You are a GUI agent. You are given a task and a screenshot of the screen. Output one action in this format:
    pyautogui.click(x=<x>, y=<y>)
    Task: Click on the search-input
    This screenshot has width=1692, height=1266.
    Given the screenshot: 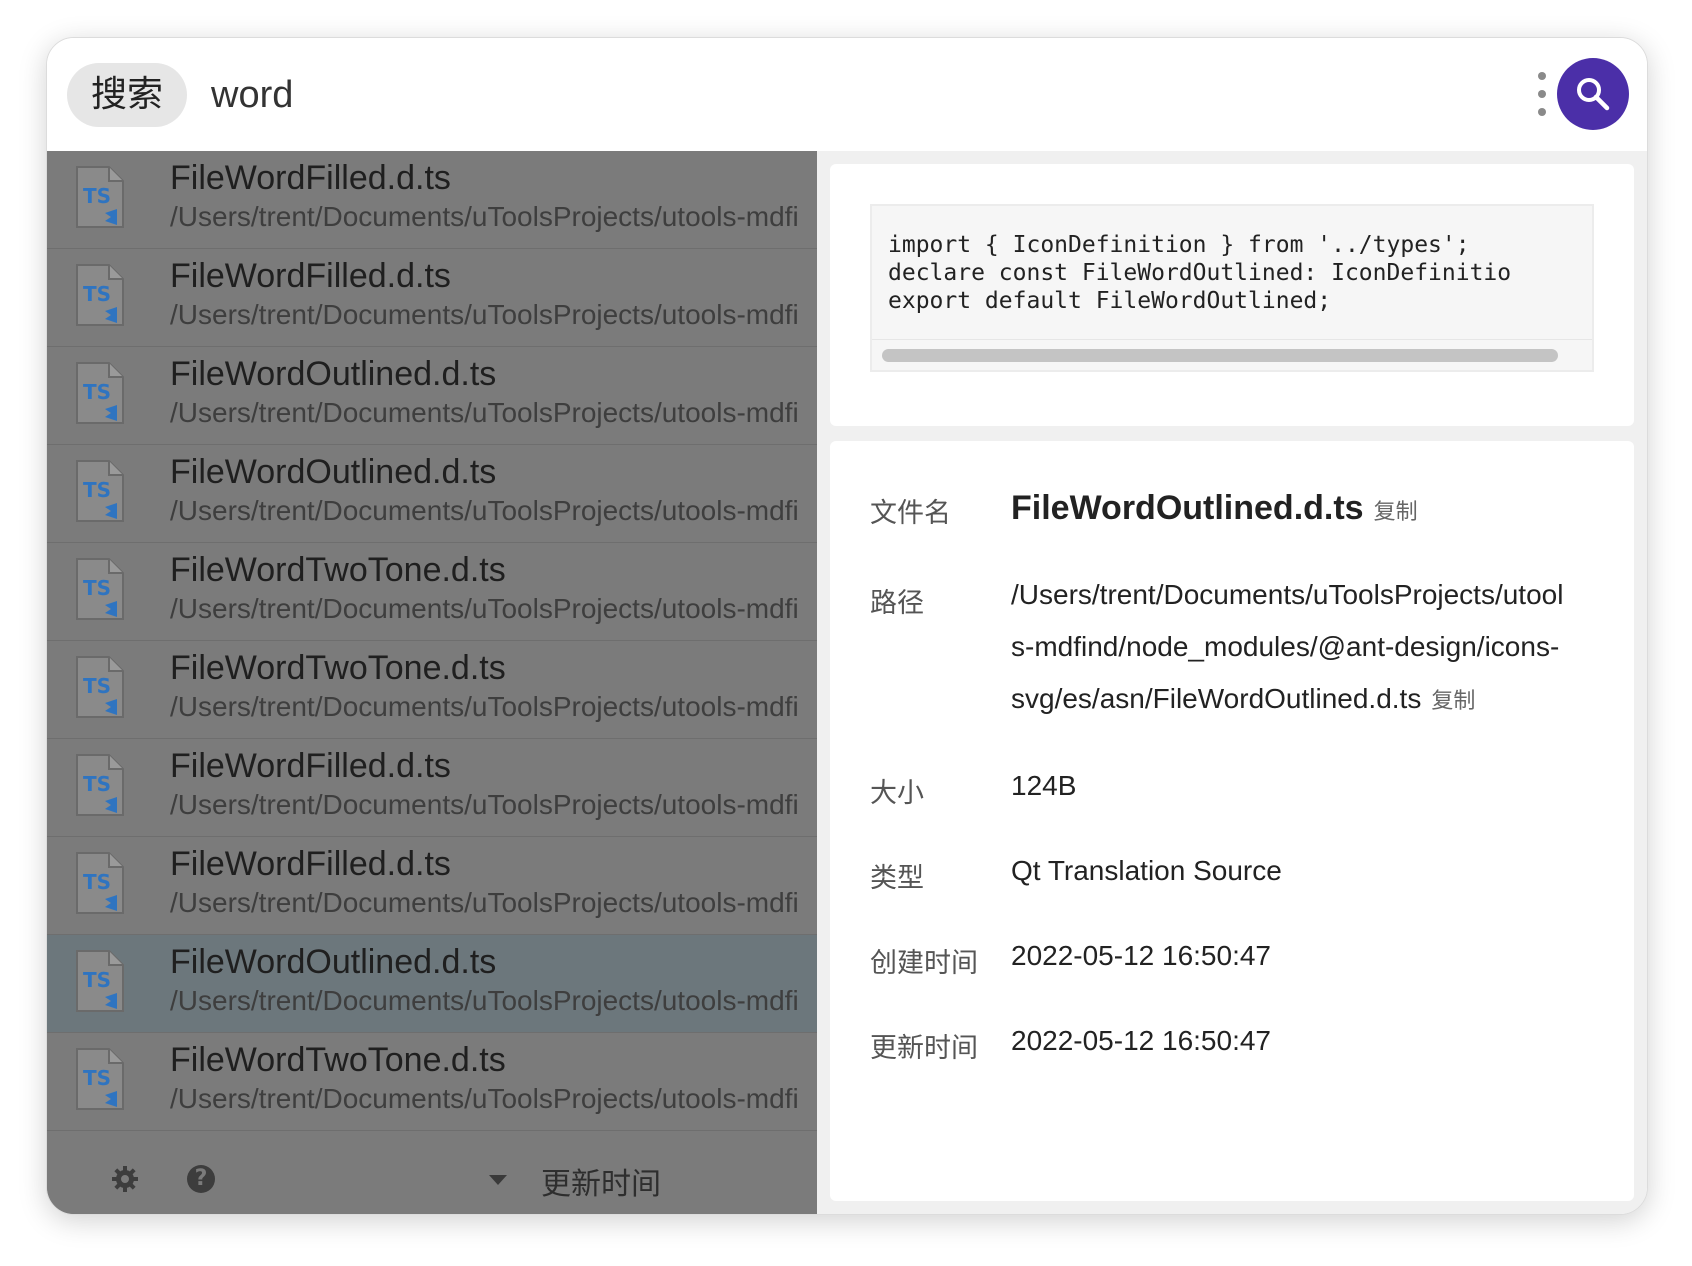 What is the action you would take?
    pyautogui.click(x=811, y=95)
    